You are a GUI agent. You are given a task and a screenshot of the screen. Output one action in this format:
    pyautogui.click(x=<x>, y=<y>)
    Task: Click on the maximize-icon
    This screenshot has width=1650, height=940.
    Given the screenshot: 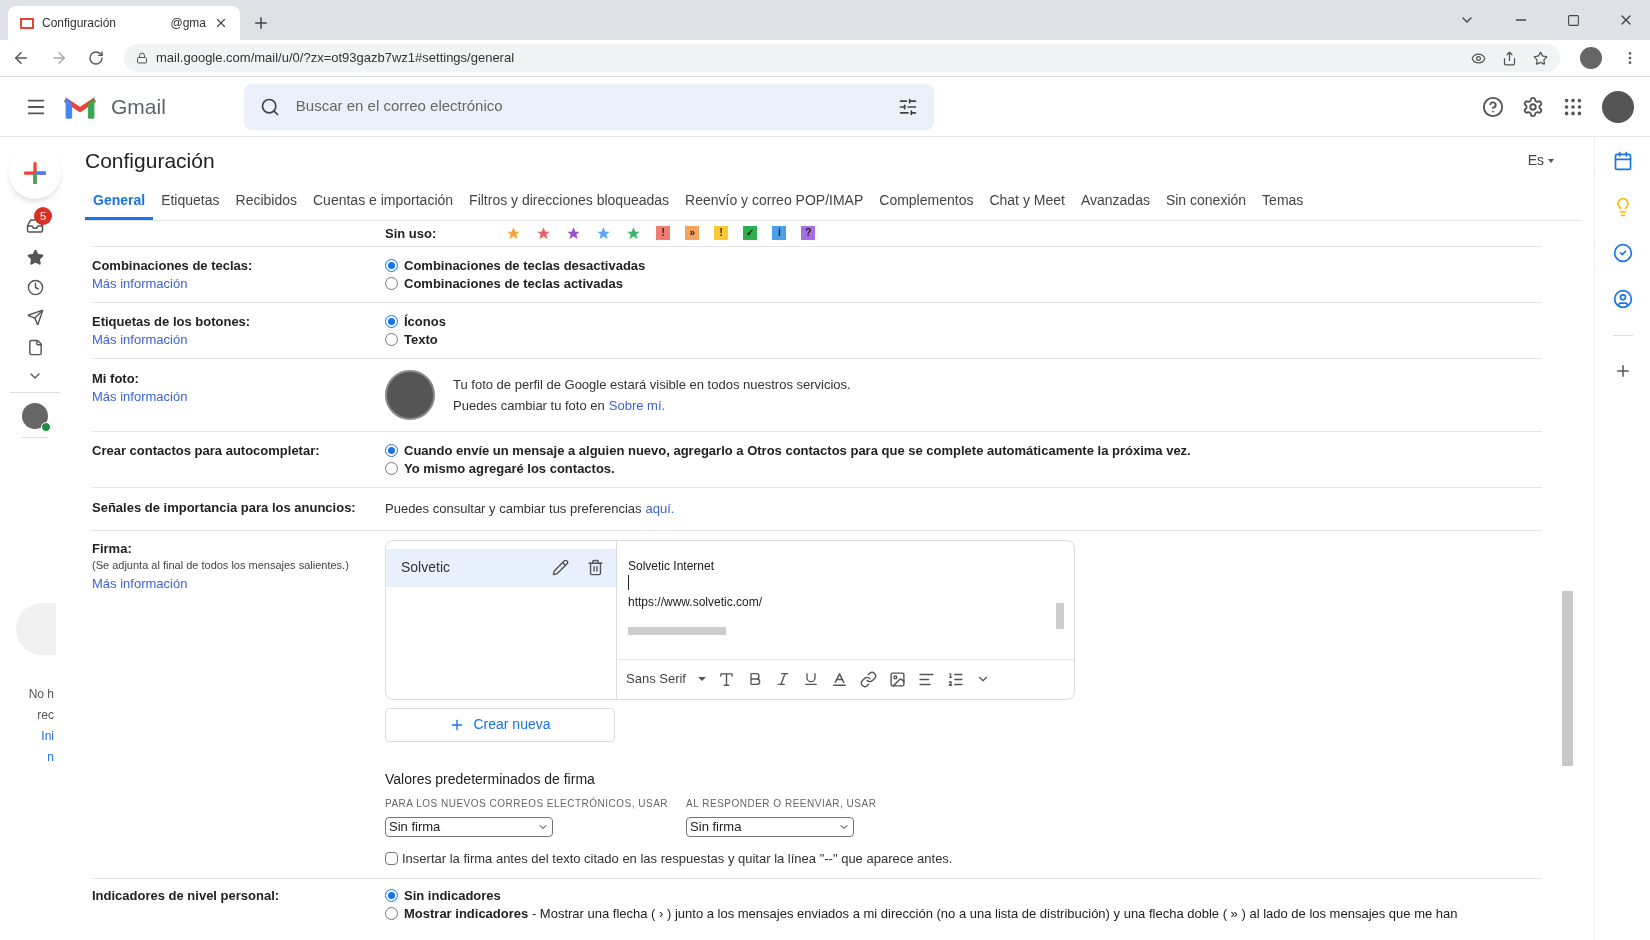 What is the action you would take?
    pyautogui.click(x=1573, y=20)
    